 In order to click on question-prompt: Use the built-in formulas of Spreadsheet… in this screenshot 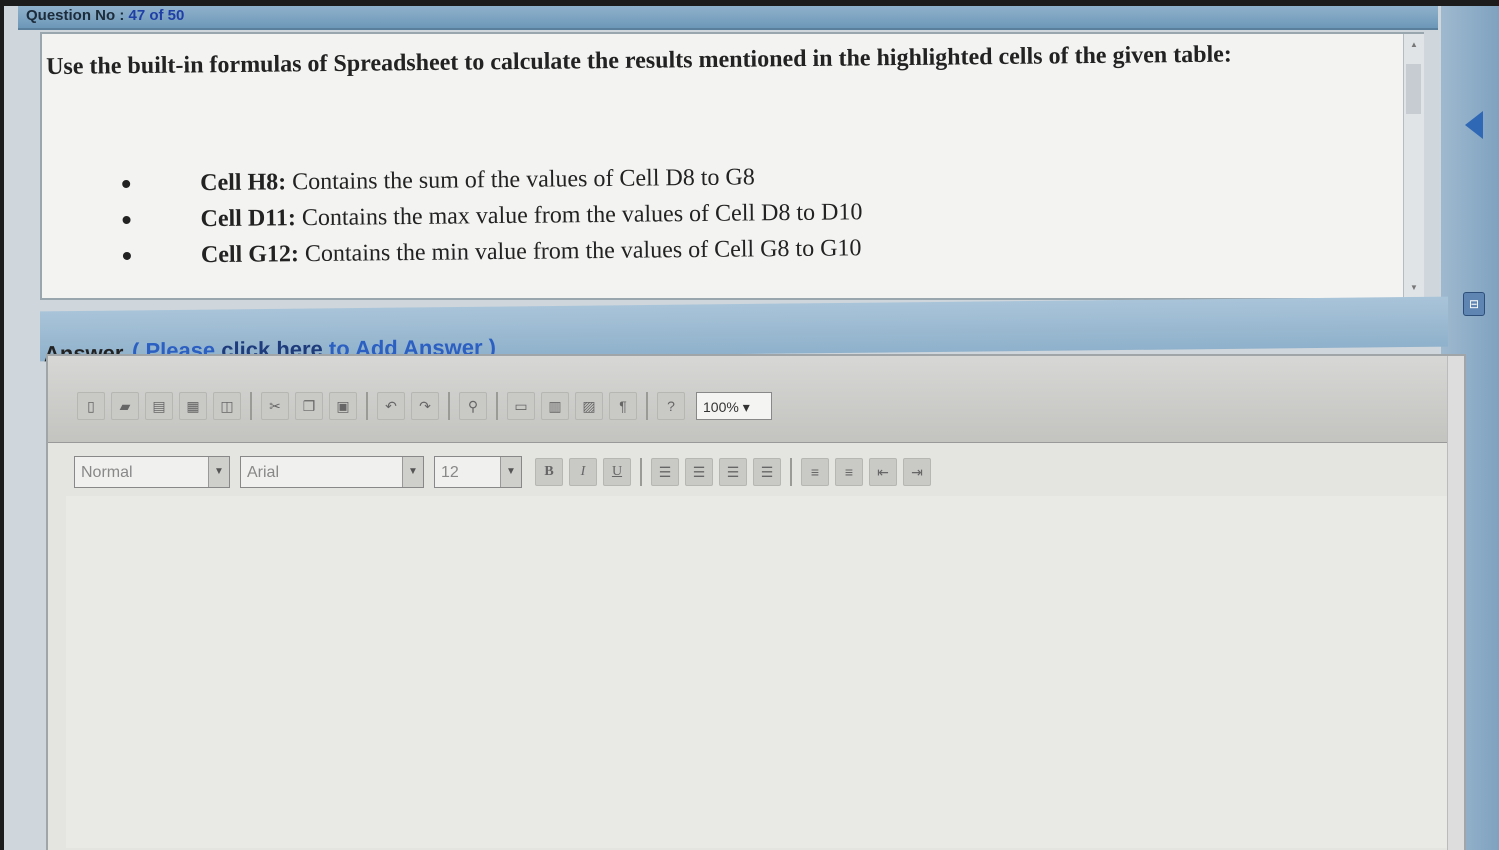, I will do `click(639, 60)`.